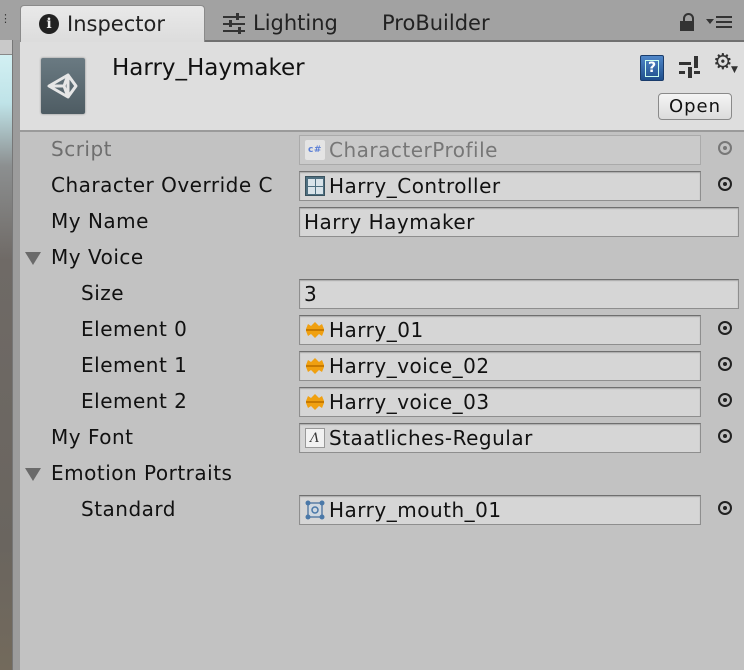 The height and width of the screenshot is (670, 744). I want to click on open-button: Open, so click(695, 106).